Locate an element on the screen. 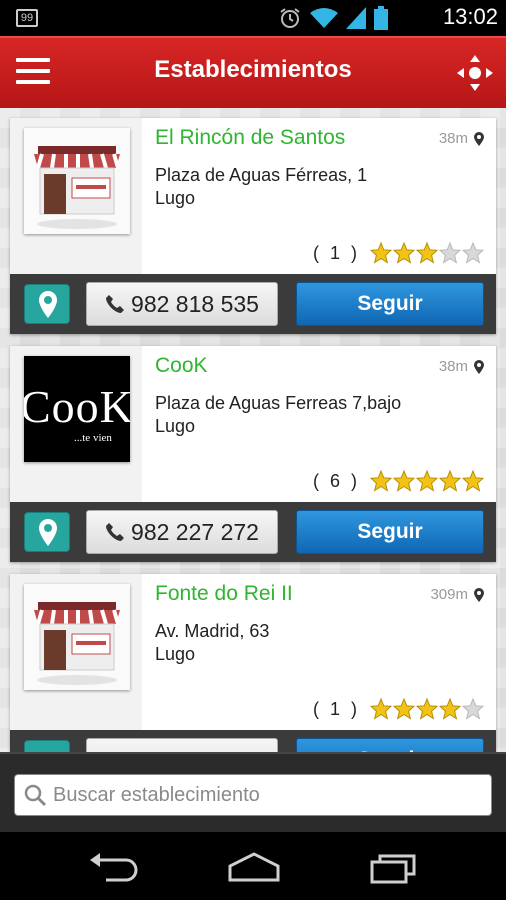 The height and width of the screenshot is (900, 506). establishment-name: Fonte do Rei II is located at coordinates (224, 594).